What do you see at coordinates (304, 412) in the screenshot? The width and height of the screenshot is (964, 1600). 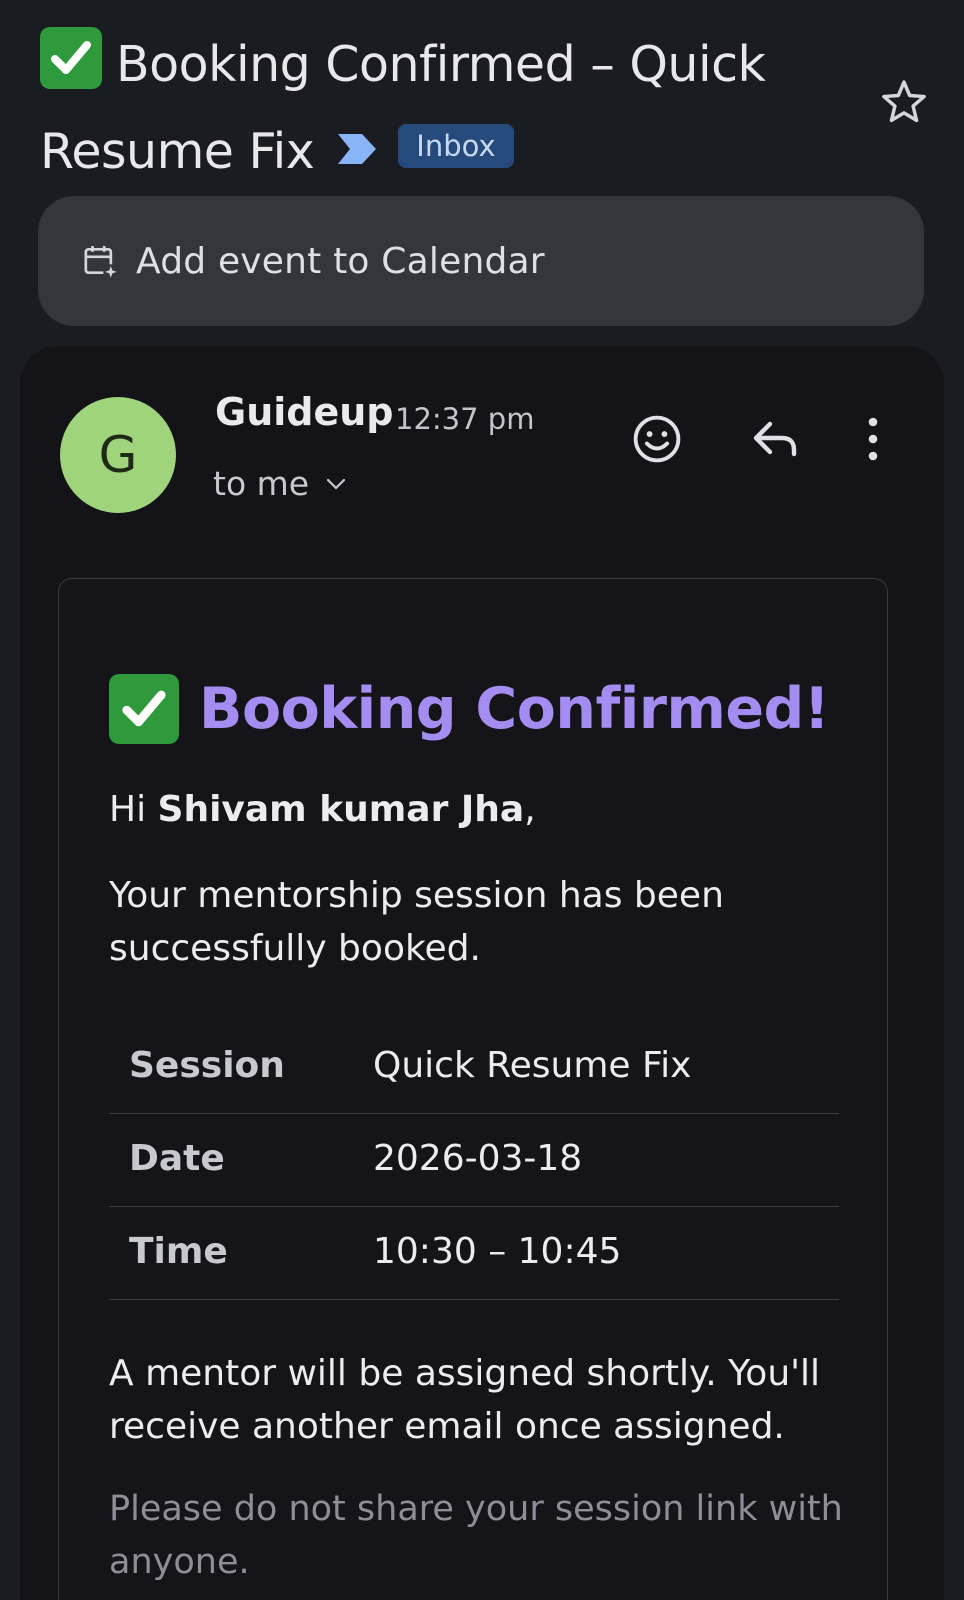 I see `sender-name: Guideup` at bounding box center [304, 412].